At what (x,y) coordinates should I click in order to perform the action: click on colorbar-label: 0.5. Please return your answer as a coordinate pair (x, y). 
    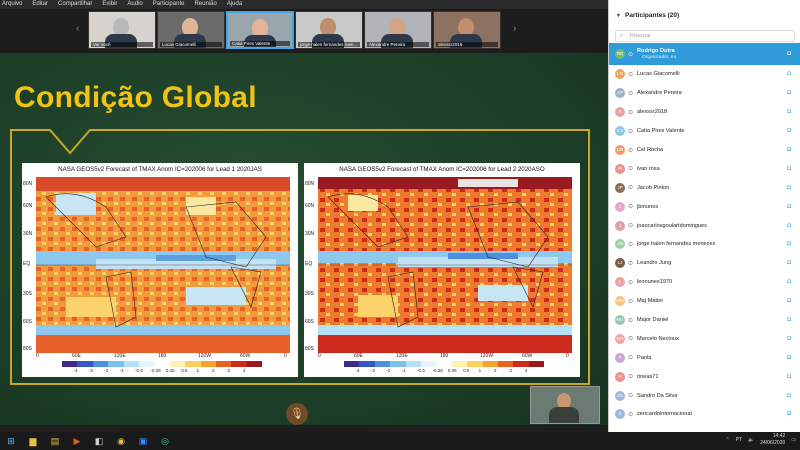
    Looking at the image, I should click on (466, 370).